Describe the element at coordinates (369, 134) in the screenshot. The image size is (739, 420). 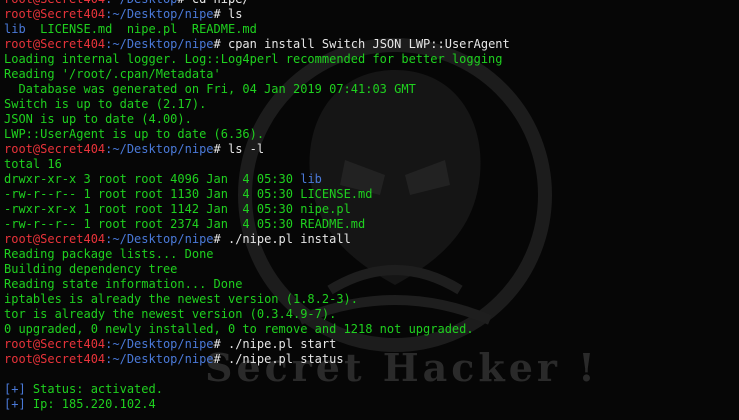
I see `output-line: LWP::UserAgent is up to date (6.36).` at that location.